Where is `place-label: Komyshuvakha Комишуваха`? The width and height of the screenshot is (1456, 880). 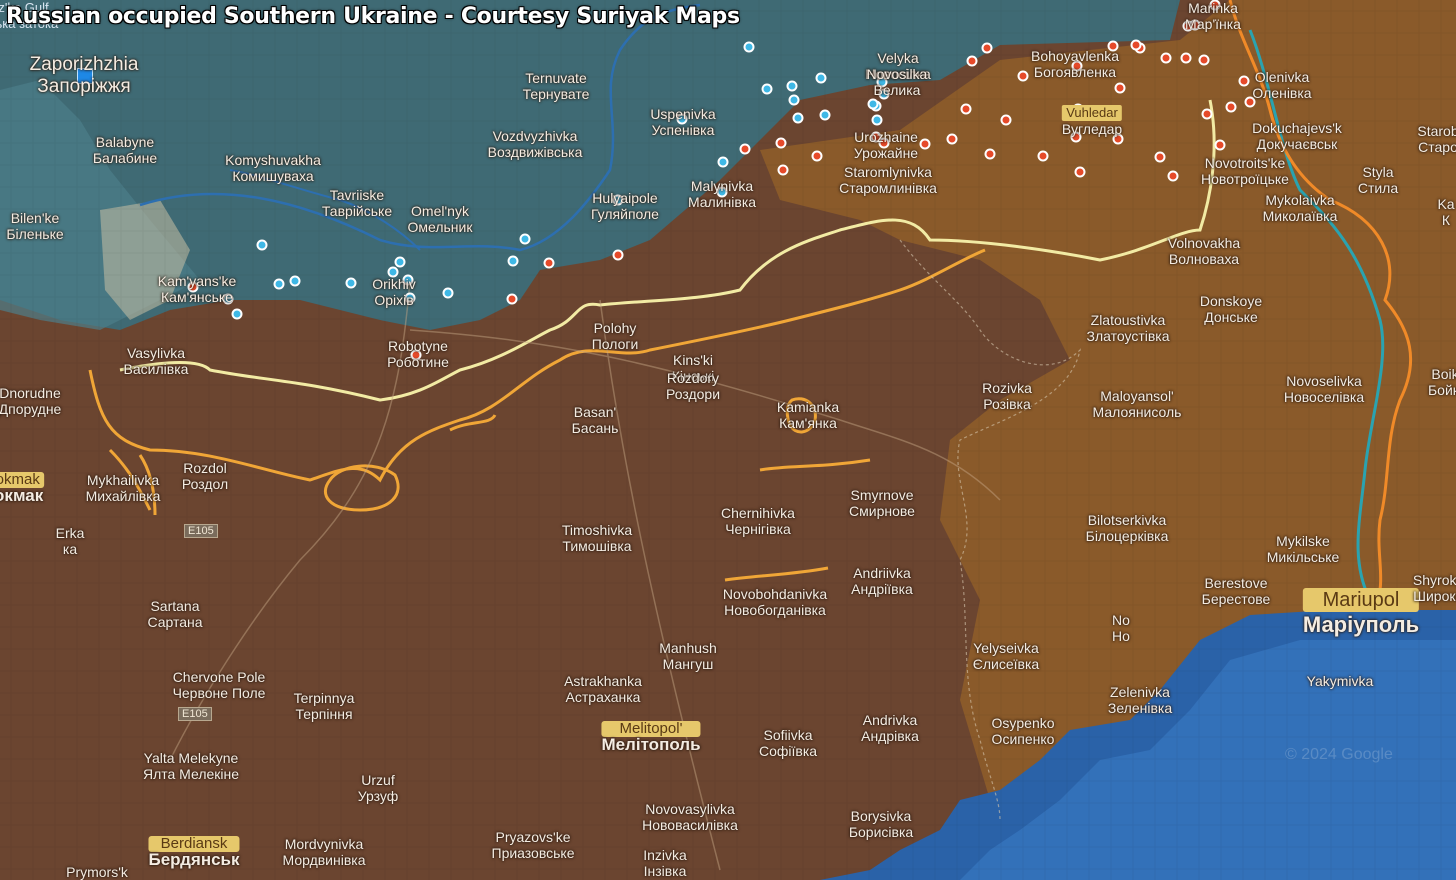 place-label: Komyshuvakha Комишуваха is located at coordinates (273, 168).